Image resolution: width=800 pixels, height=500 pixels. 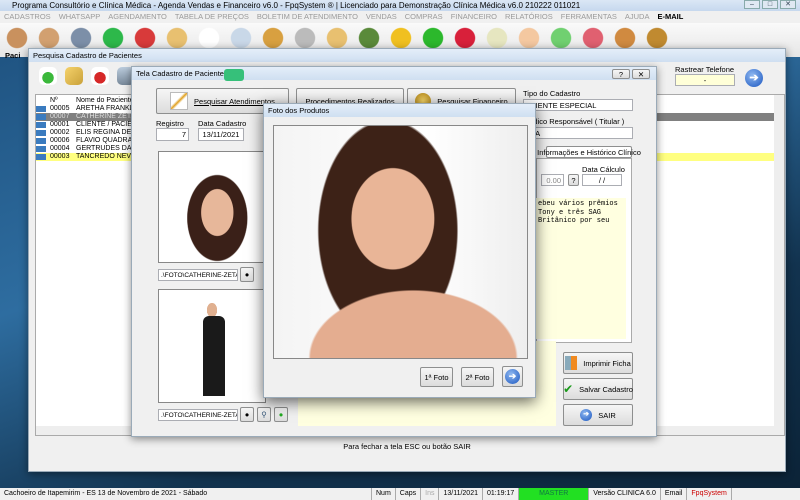 What do you see at coordinates (63, 101) in the screenshot?
I see `col-num-header: Nº` at bounding box center [63, 101].